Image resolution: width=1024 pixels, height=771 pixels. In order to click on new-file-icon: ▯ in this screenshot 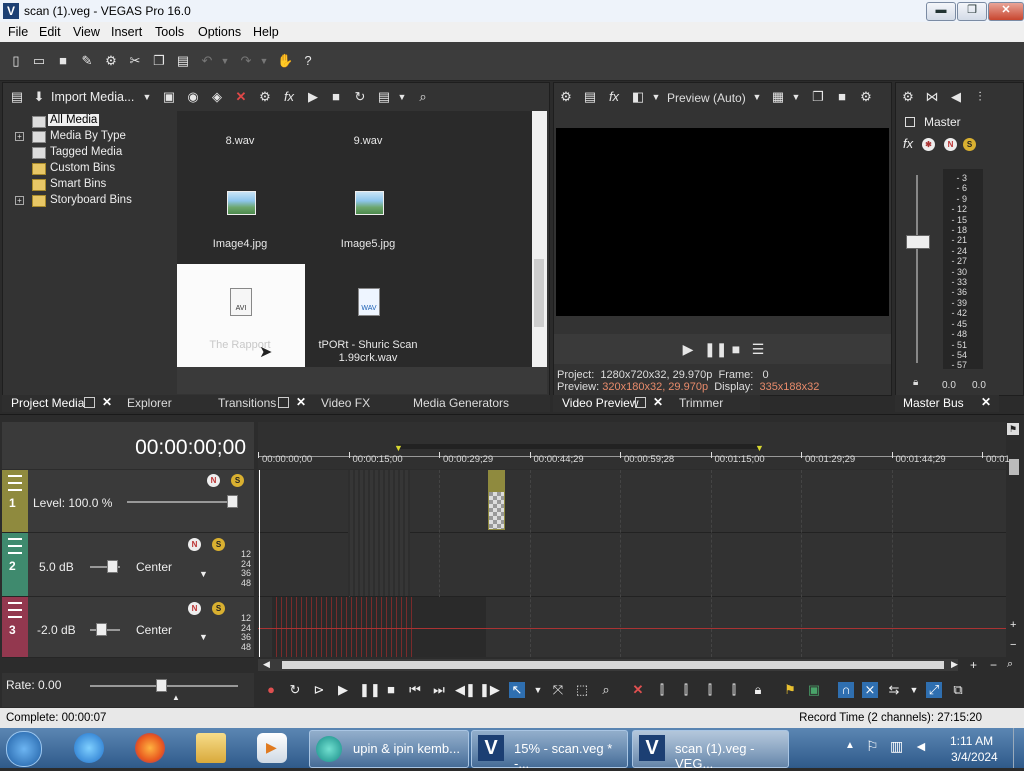, I will do `click(16, 61)`.